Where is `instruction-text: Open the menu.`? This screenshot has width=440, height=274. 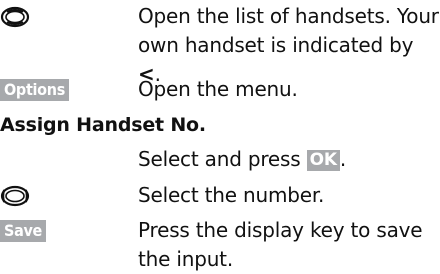 instruction-text: Open the menu. is located at coordinates (218, 89).